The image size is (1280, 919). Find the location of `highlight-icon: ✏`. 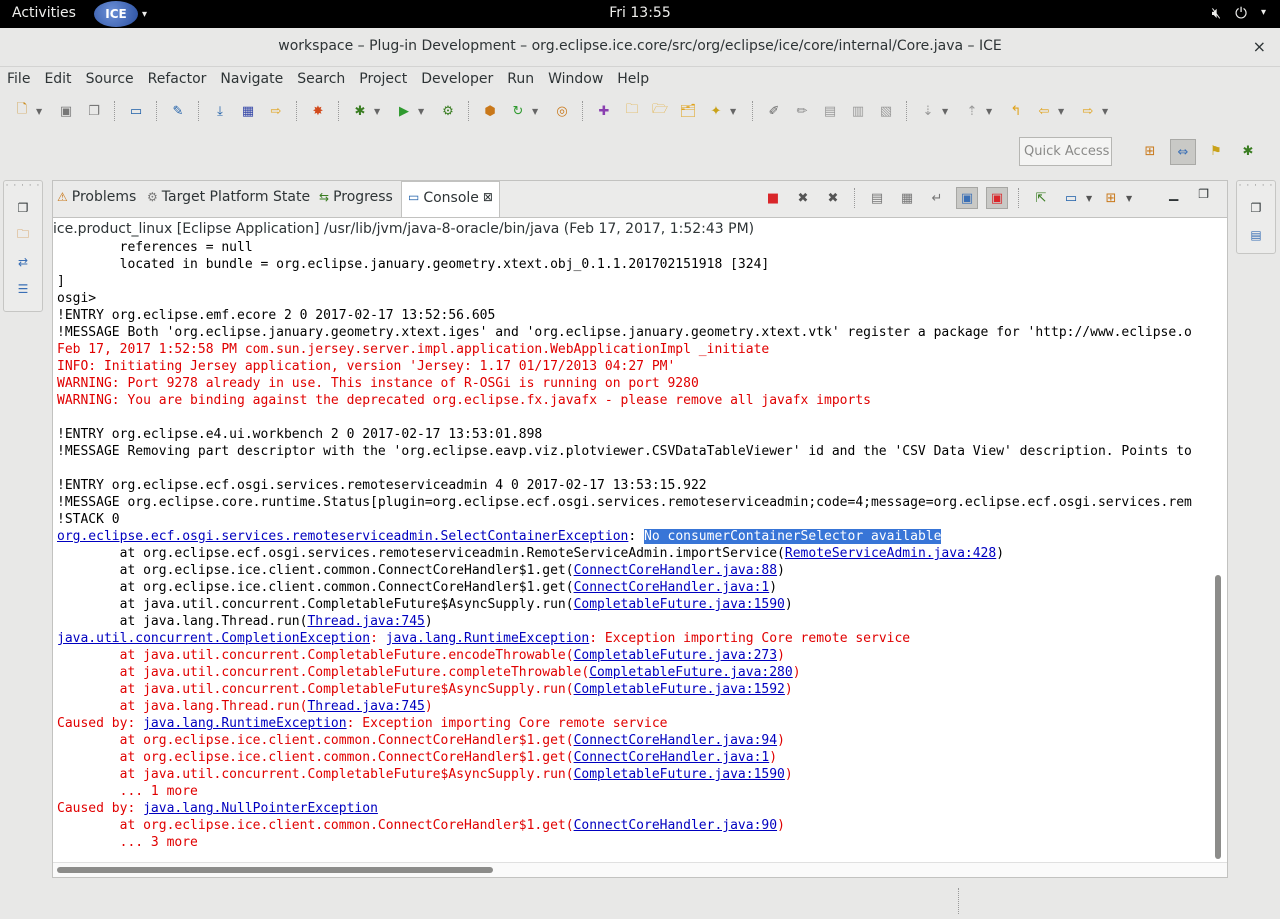

highlight-icon: ✏ is located at coordinates (802, 111).